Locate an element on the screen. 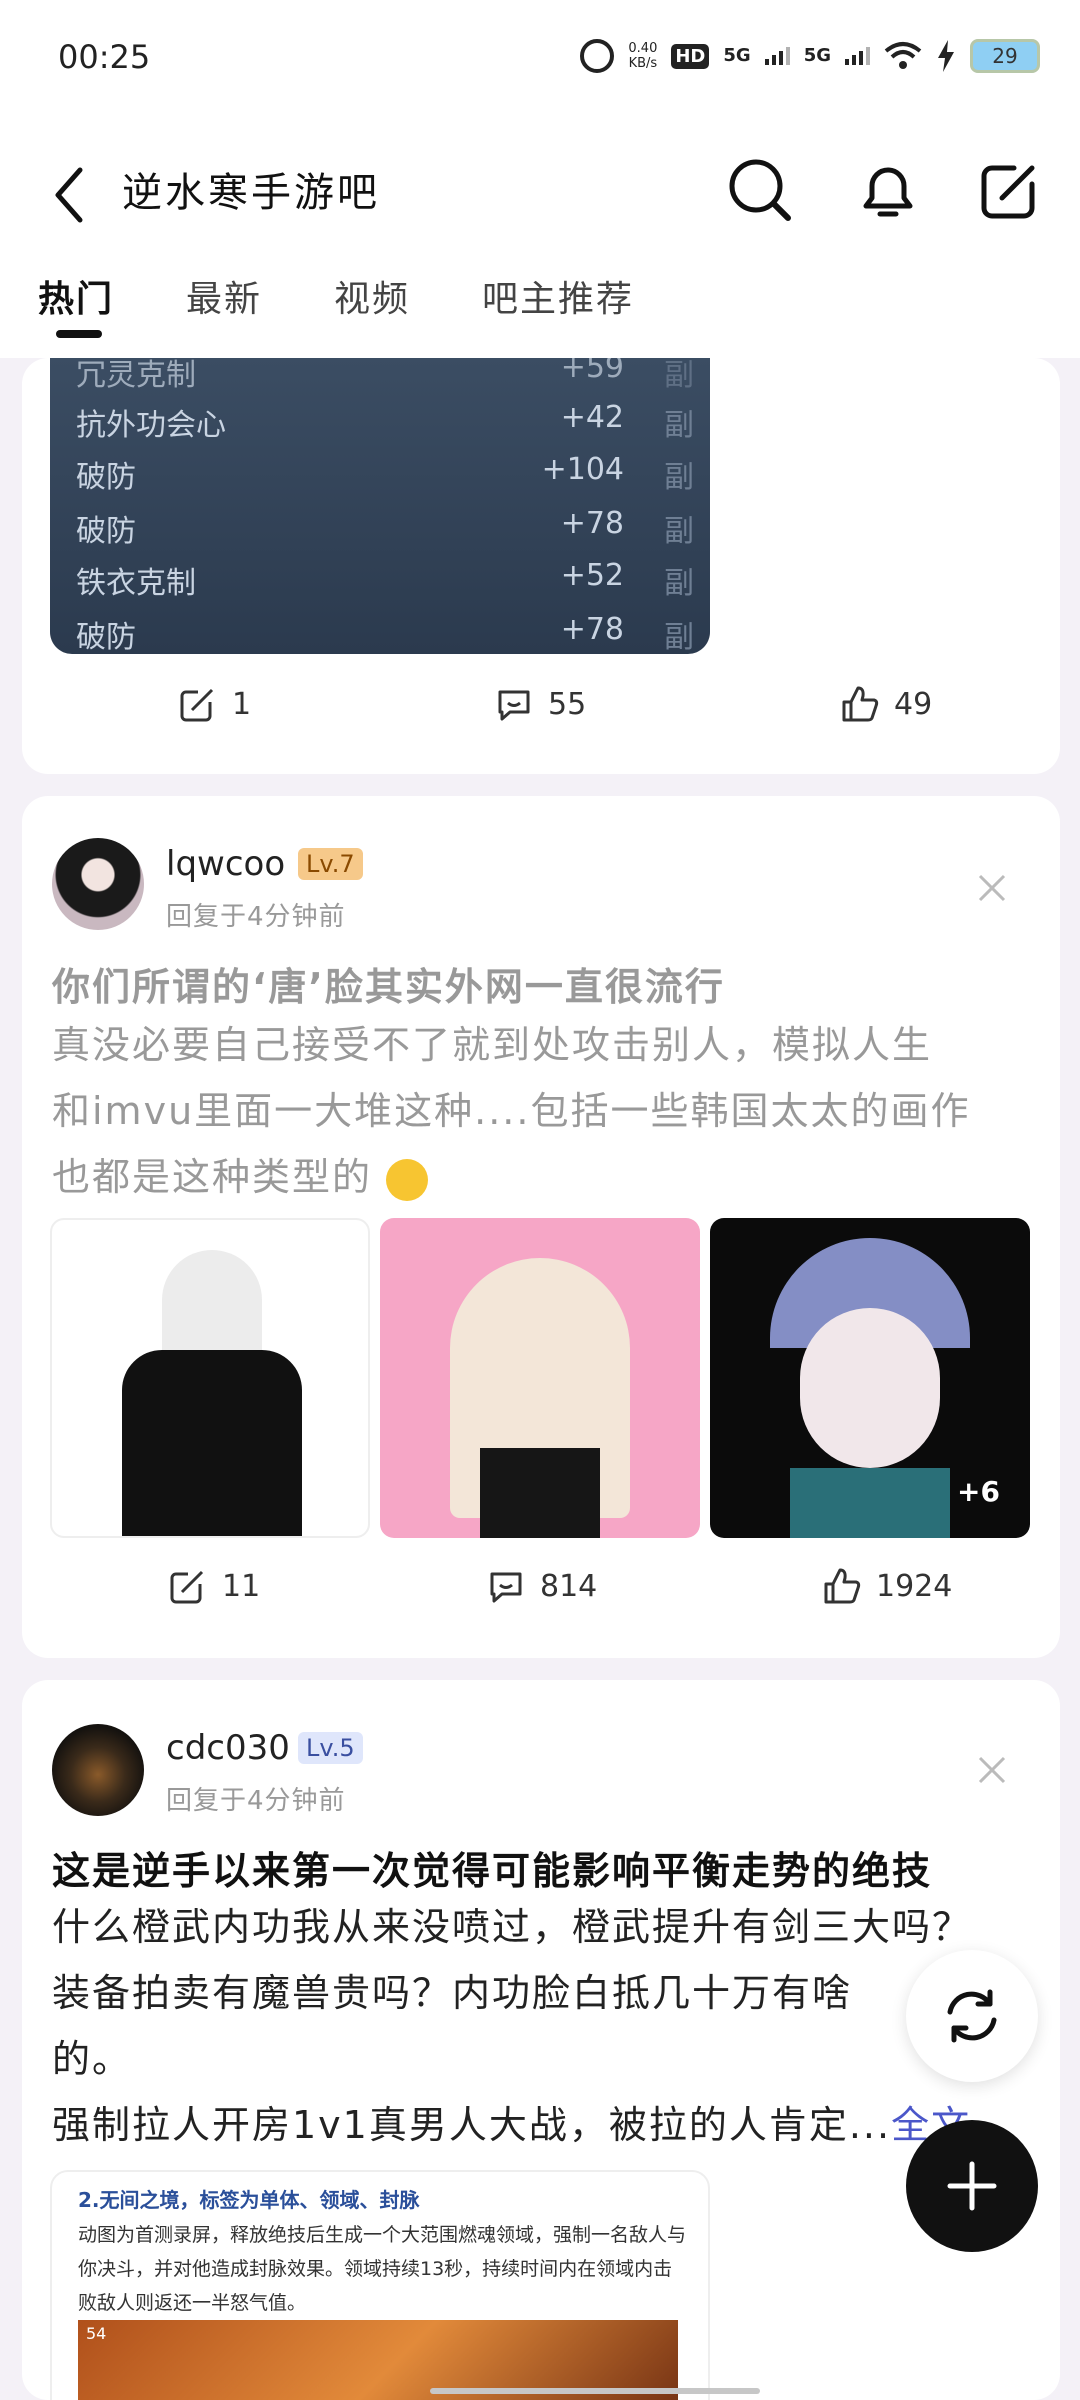 Image resolution: width=1080 pixels, height=2400 pixels. feed-tabs: 热门 最新 视频 吧主推荐 is located at coordinates (540, 305).